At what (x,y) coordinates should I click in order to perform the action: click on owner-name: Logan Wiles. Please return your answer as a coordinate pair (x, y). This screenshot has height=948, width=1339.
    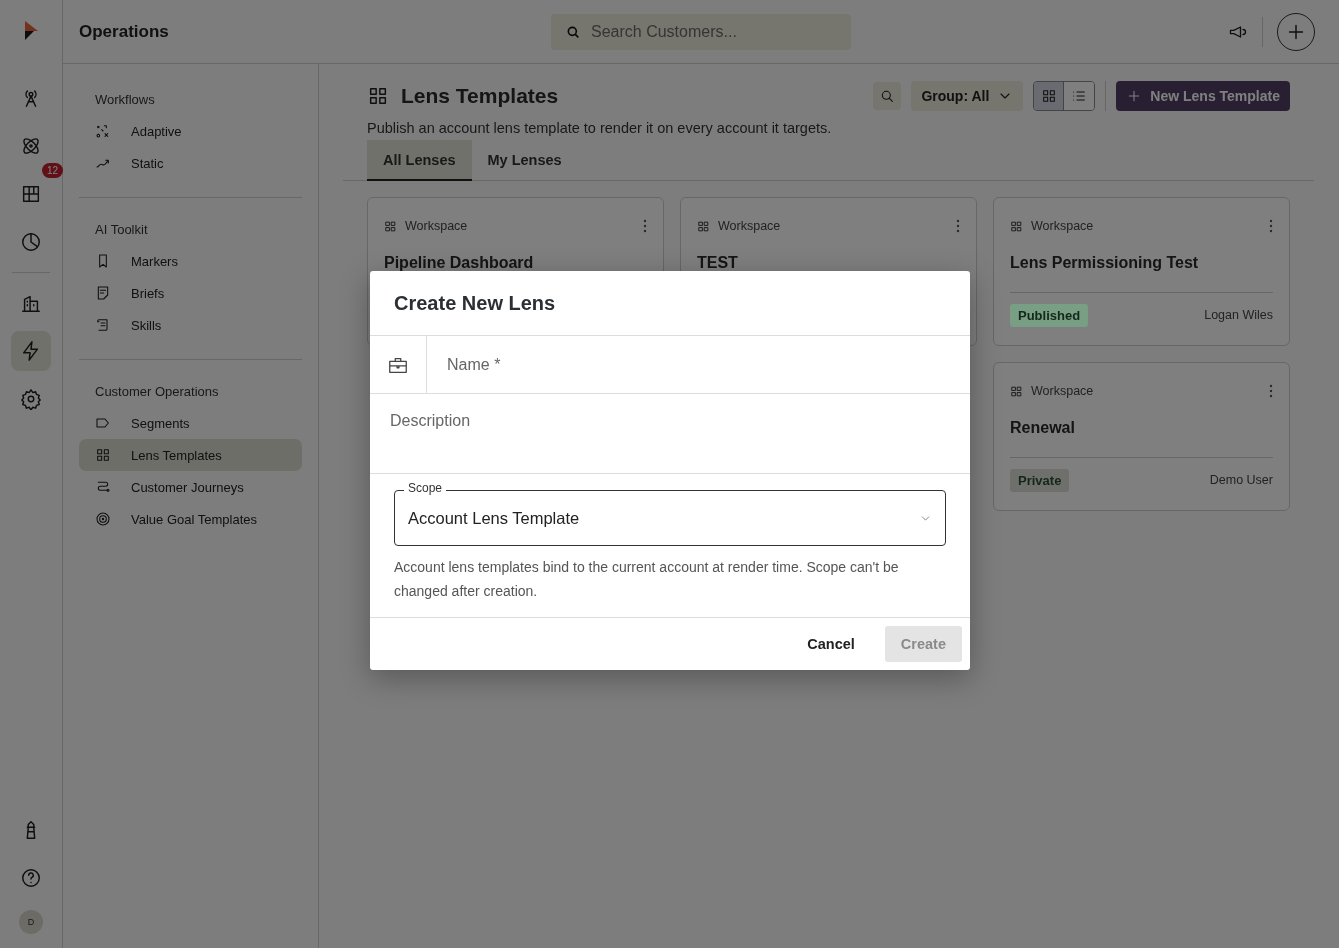
    Looking at the image, I should click on (1238, 315).